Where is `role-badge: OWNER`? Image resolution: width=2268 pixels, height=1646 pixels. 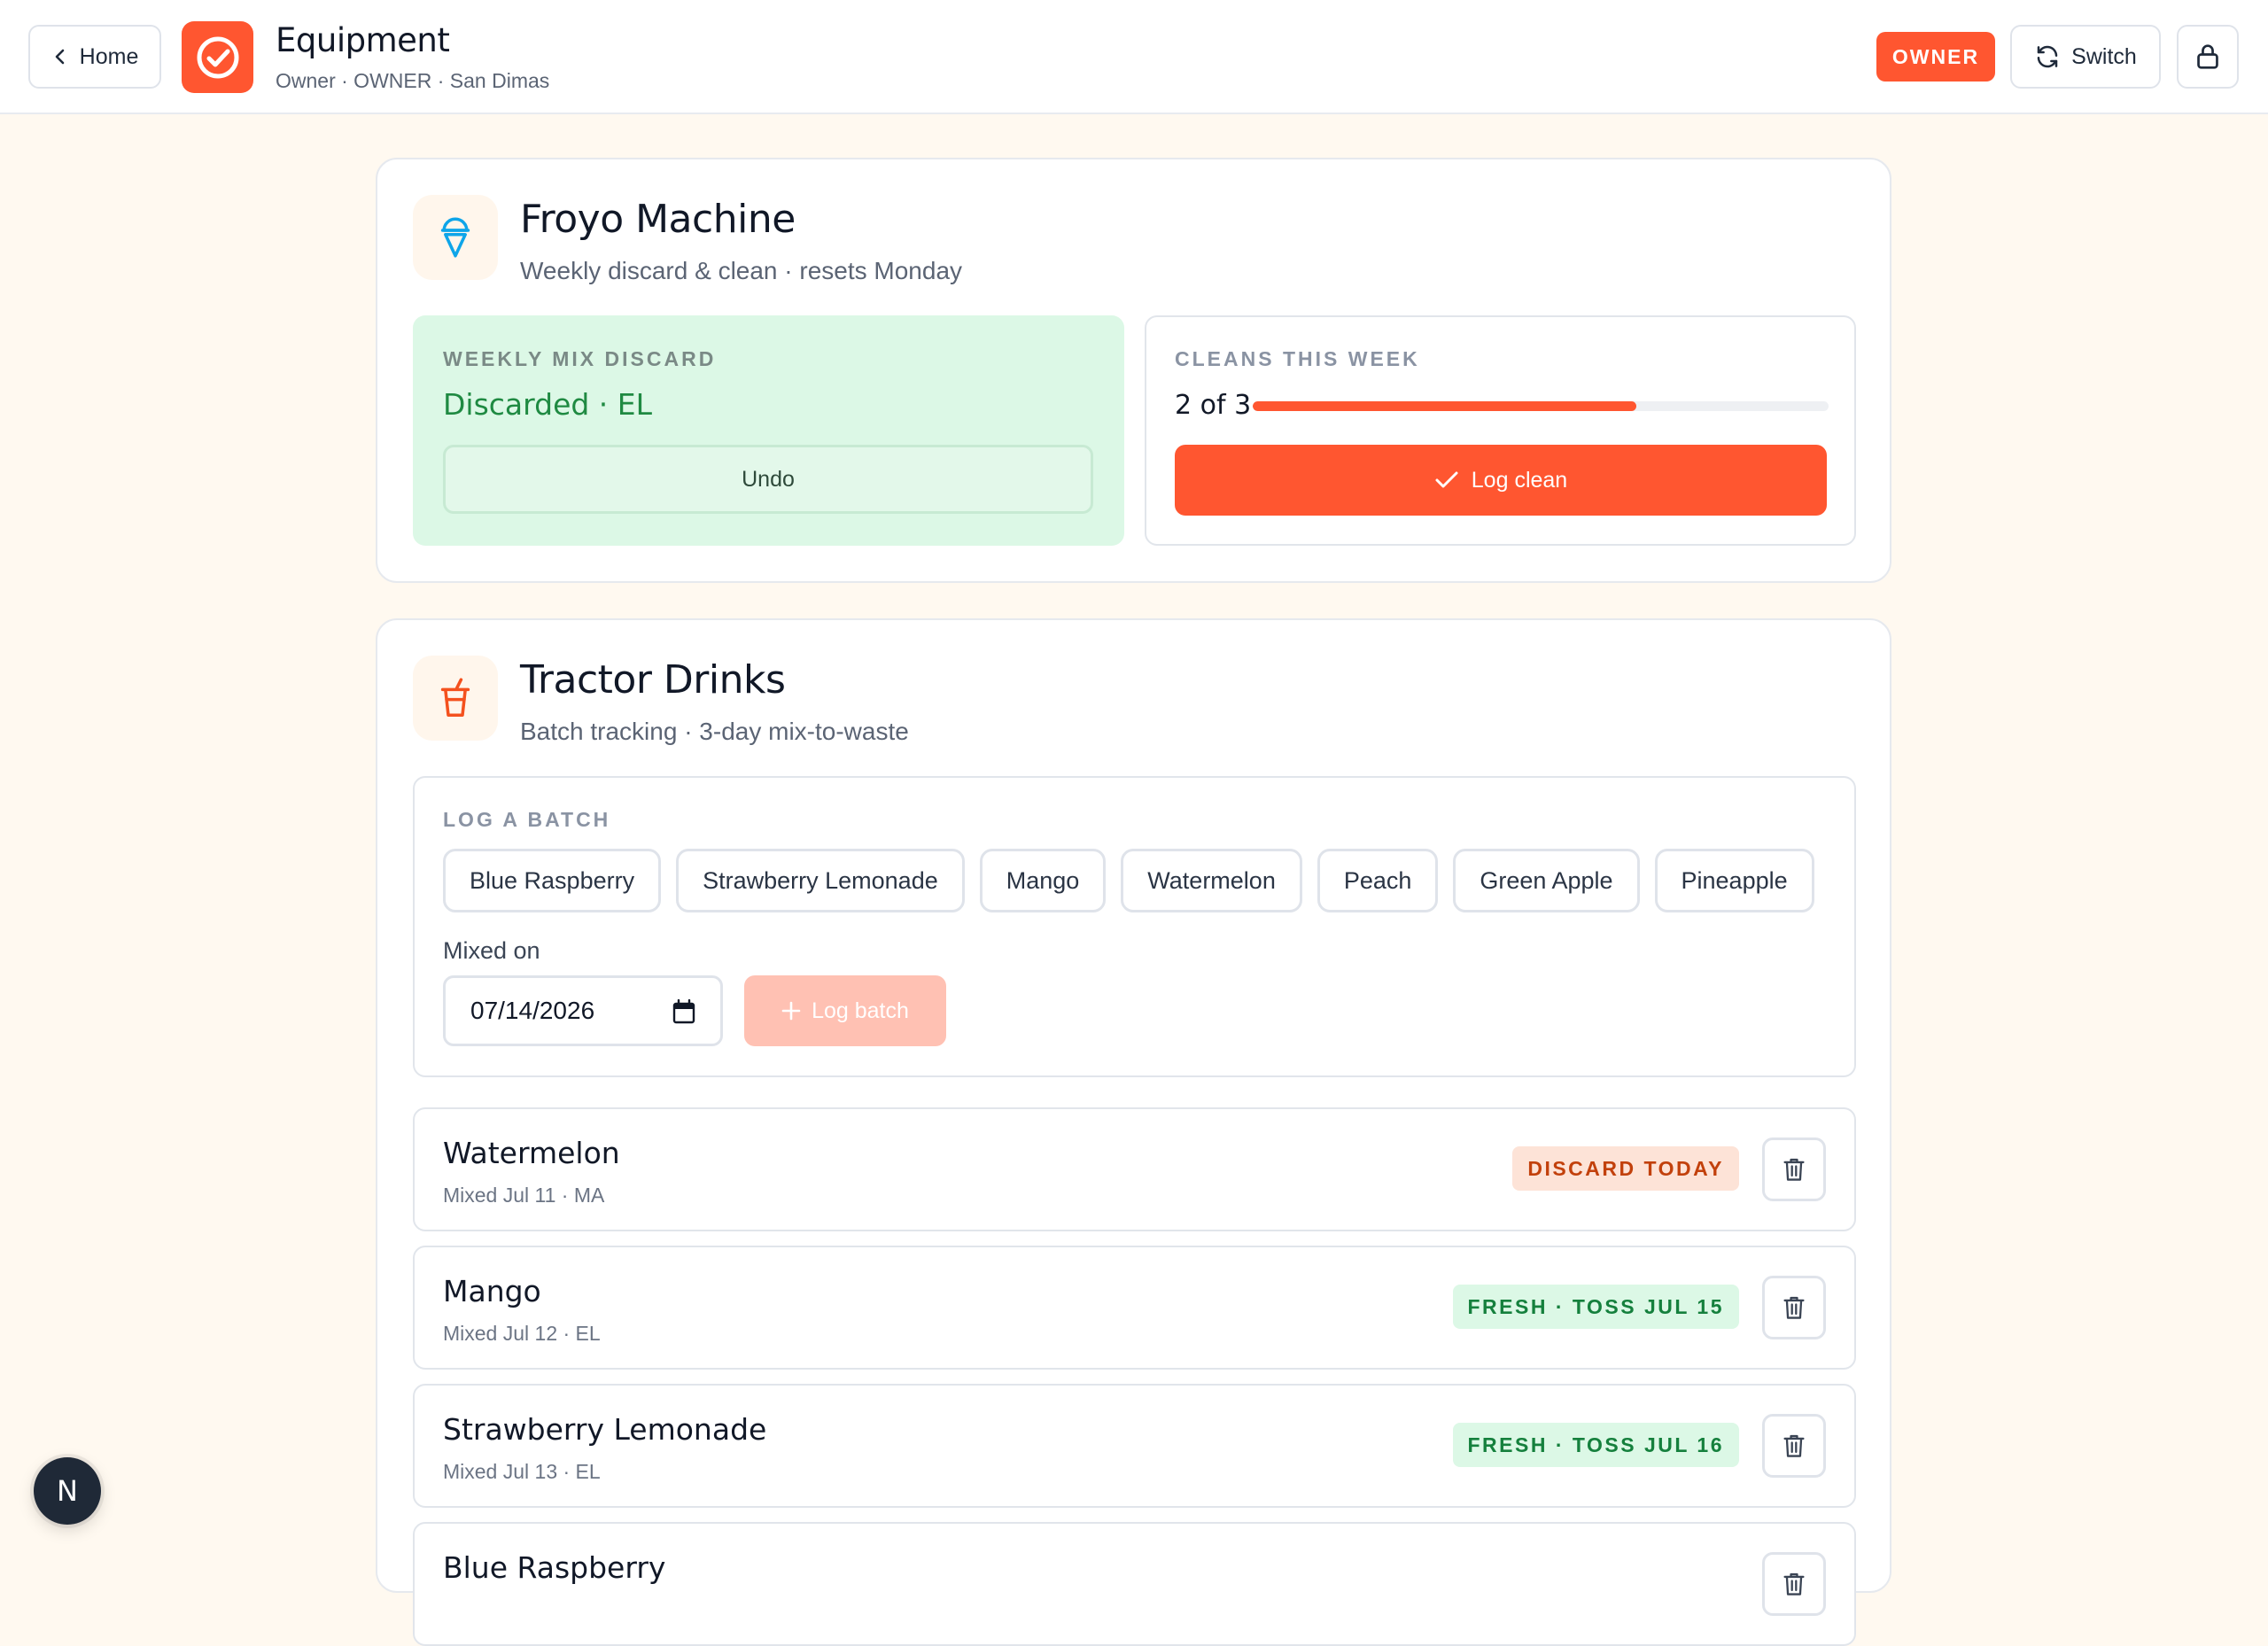 role-badge: OWNER is located at coordinates (1936, 57).